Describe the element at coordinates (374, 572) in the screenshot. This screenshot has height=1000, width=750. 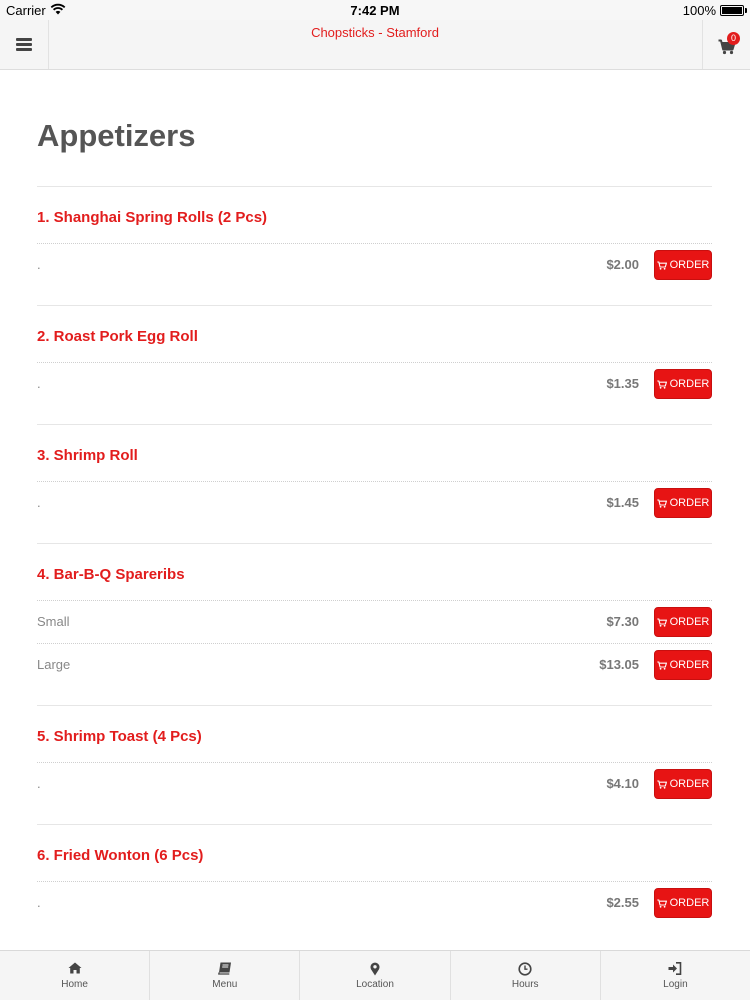
I see `menu-item-name: 4. Bar-B-Q Spareribs` at that location.